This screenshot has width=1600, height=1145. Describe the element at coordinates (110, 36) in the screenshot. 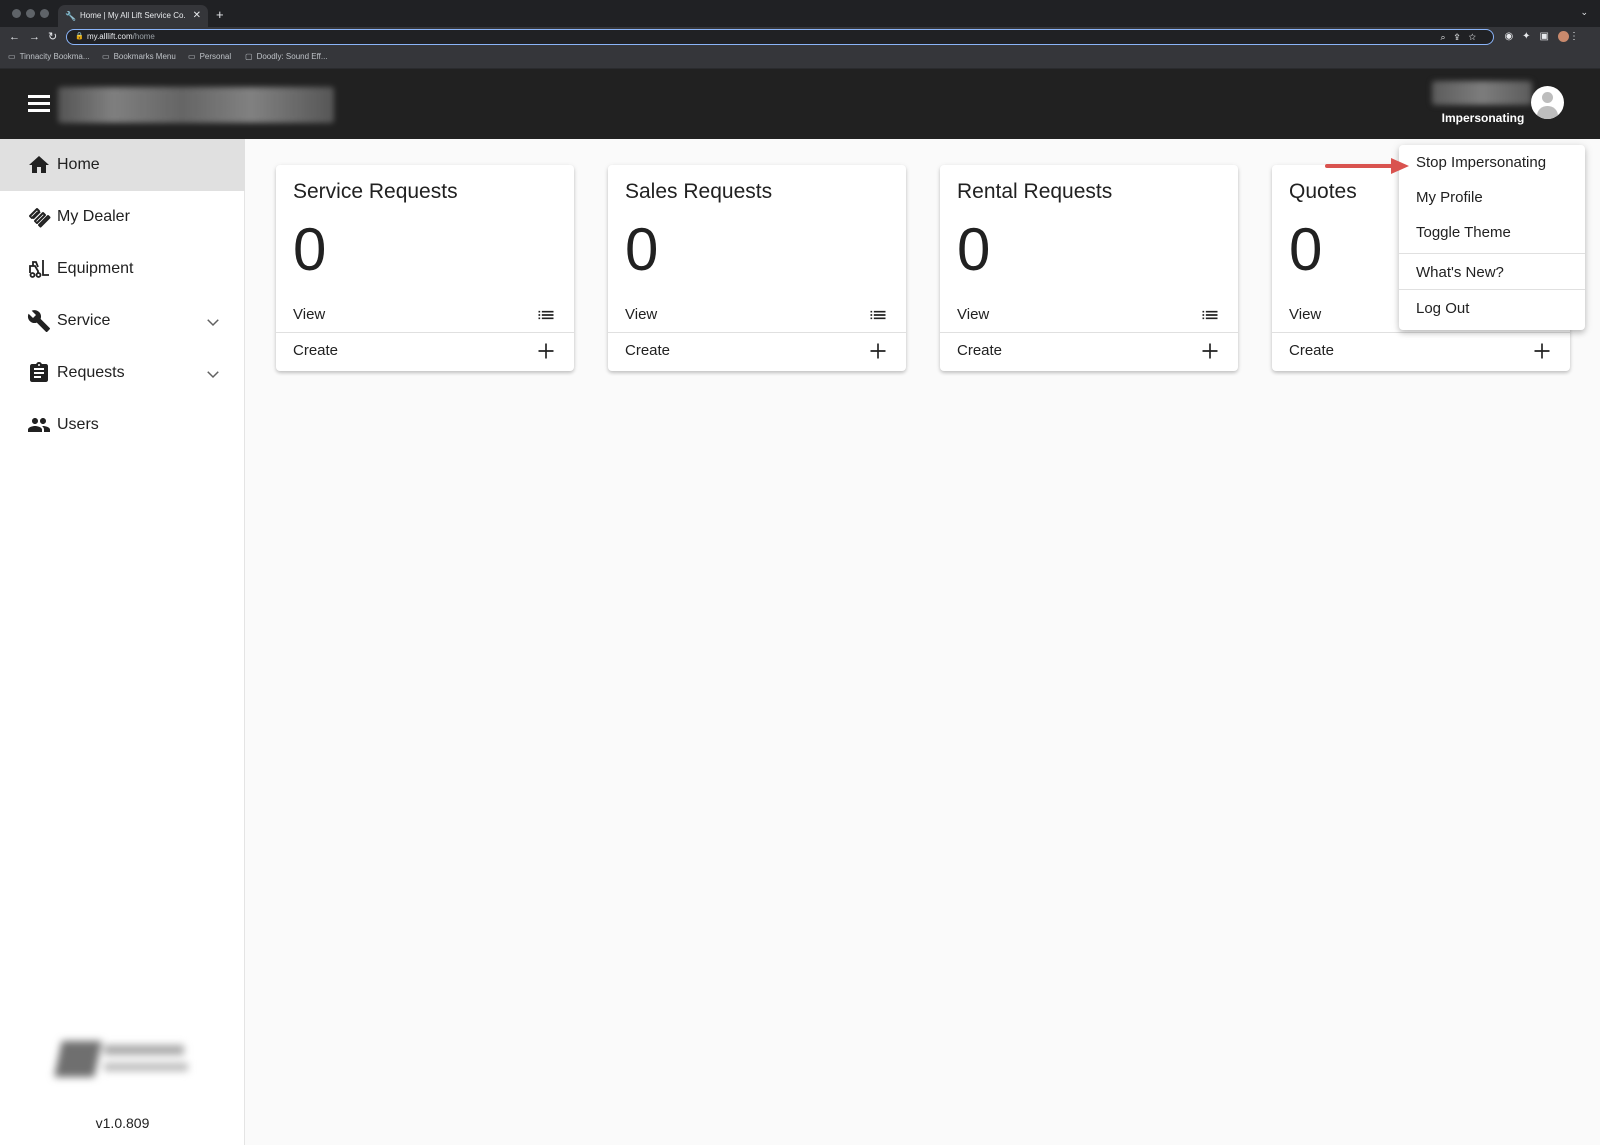

I see `url-host: my.alllift.com` at that location.